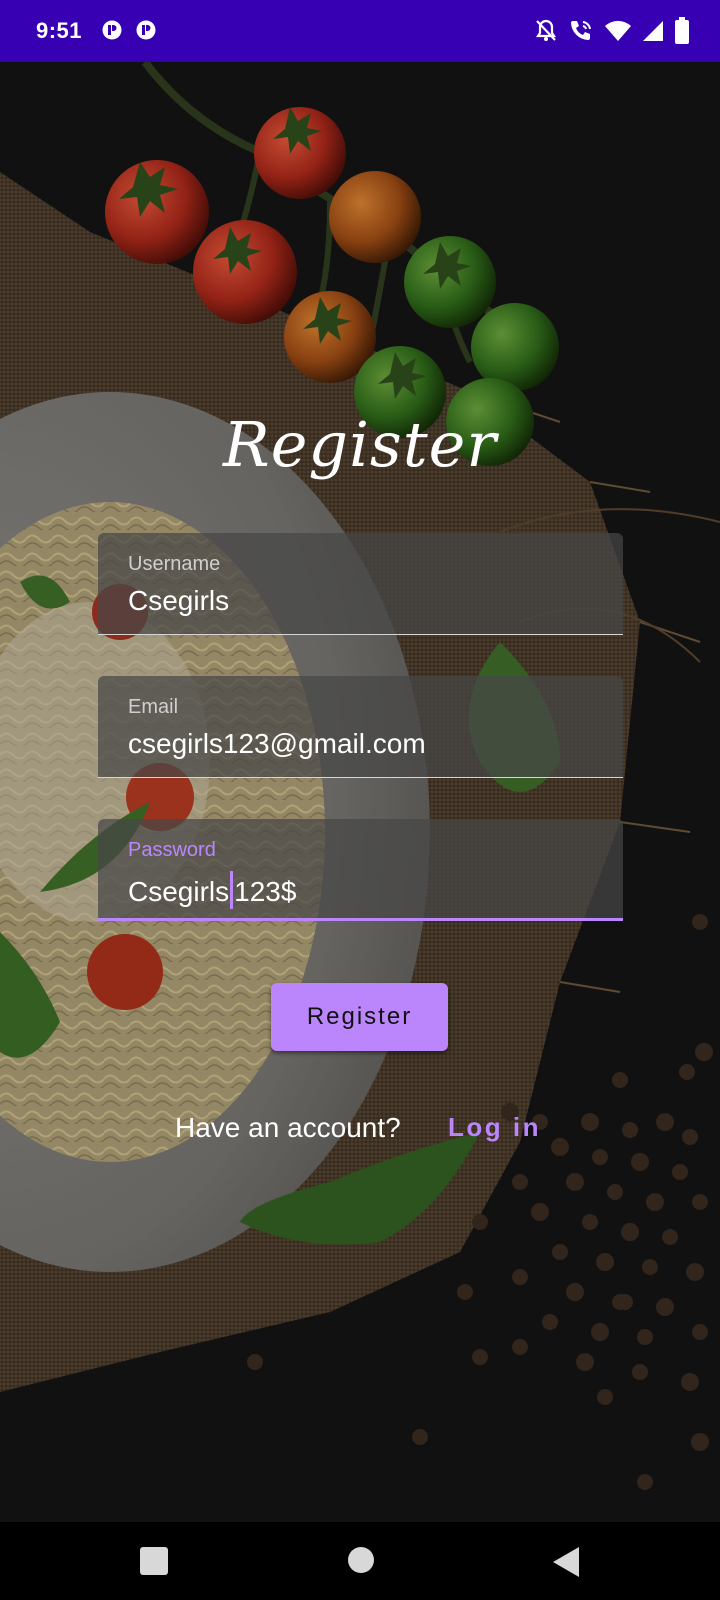  I want to click on recents-icon, so click(154, 1561).